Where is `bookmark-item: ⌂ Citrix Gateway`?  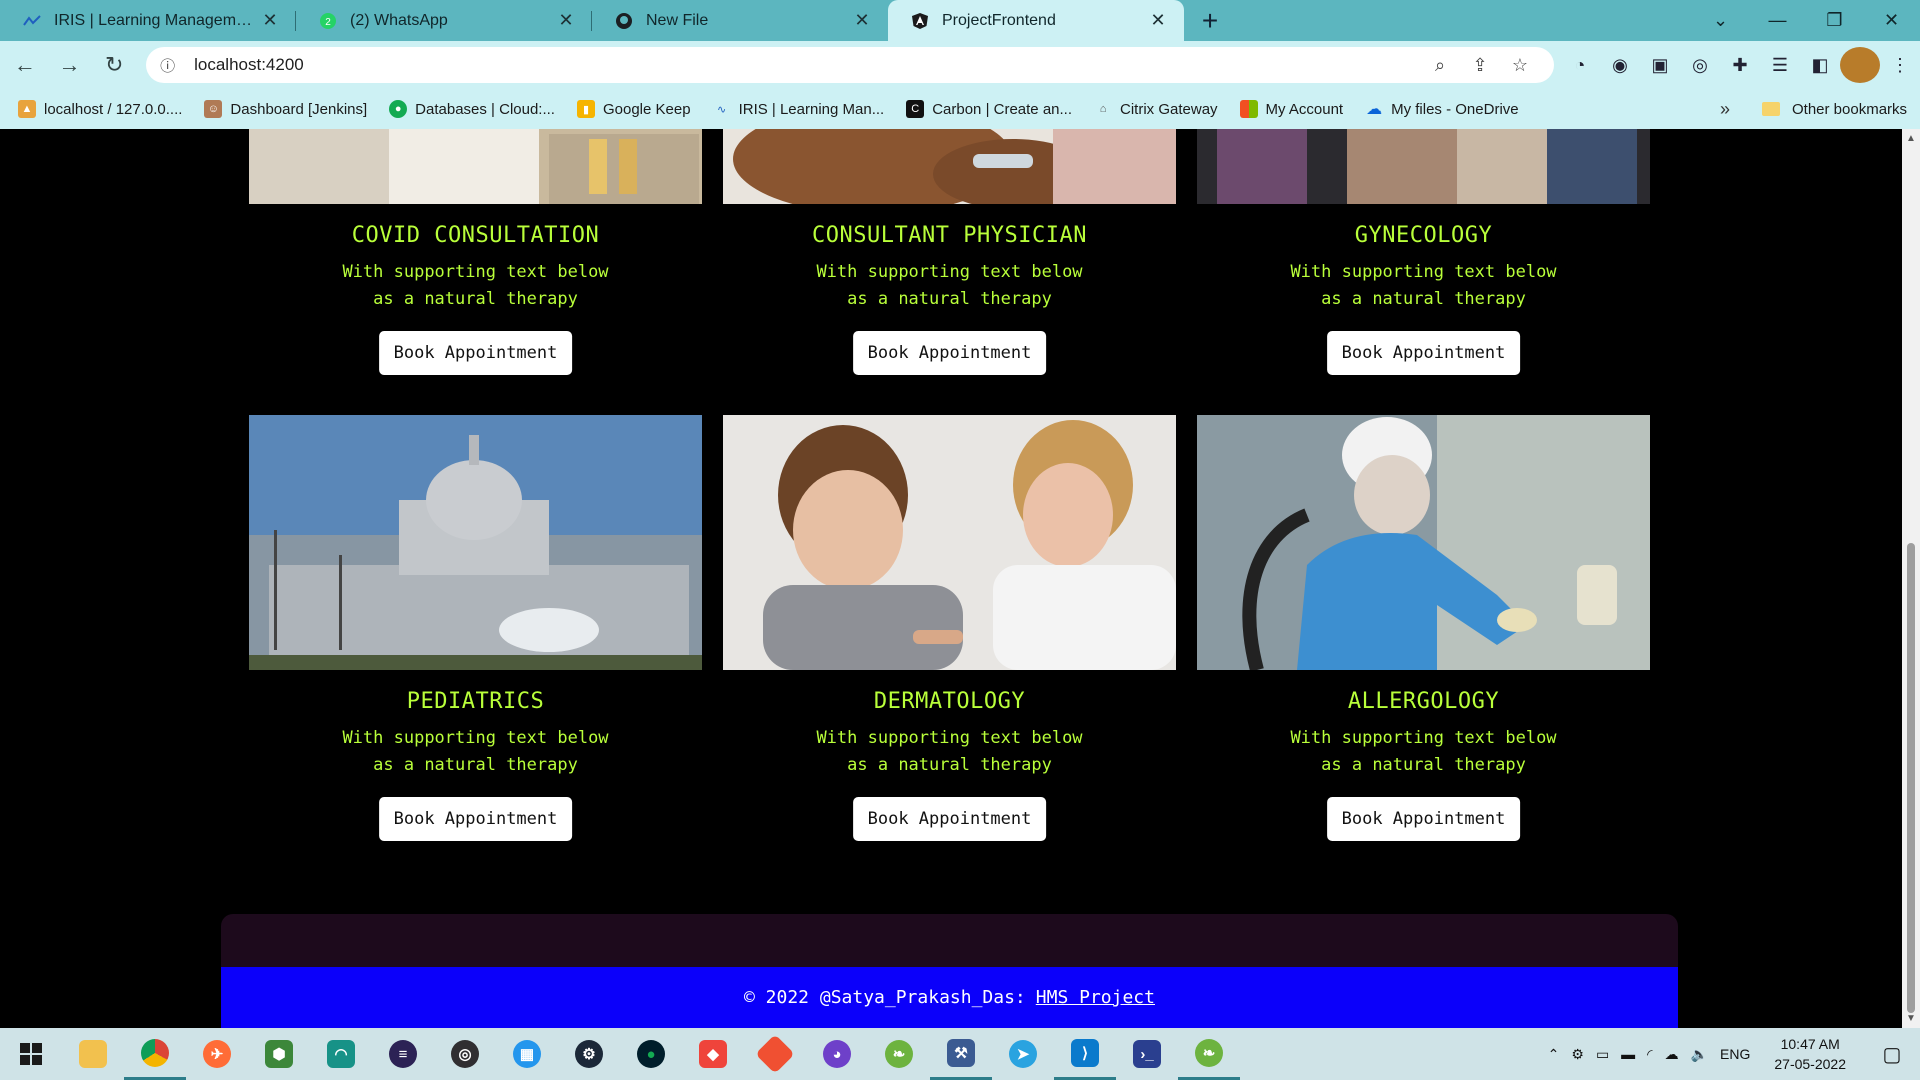 bookmark-item: ⌂ Citrix Gateway is located at coordinates (1156, 109).